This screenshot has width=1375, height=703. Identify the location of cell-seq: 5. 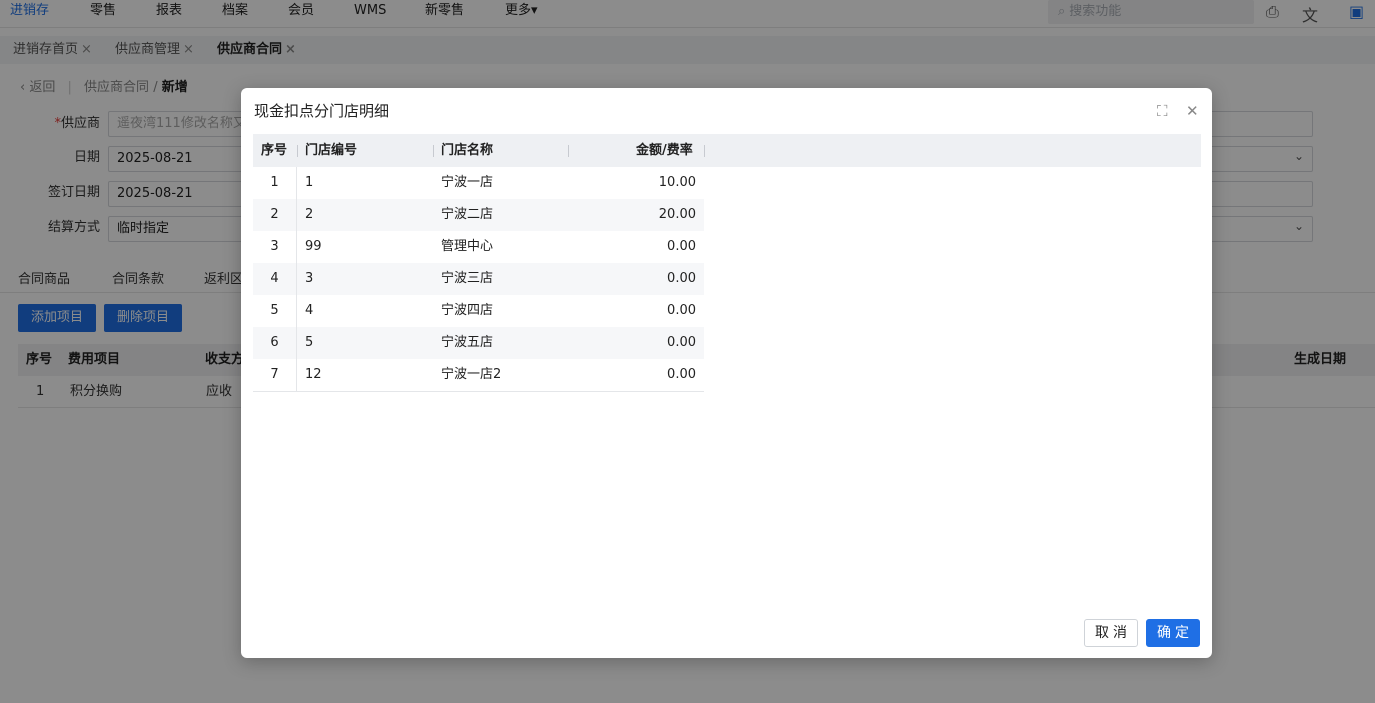
(275, 311).